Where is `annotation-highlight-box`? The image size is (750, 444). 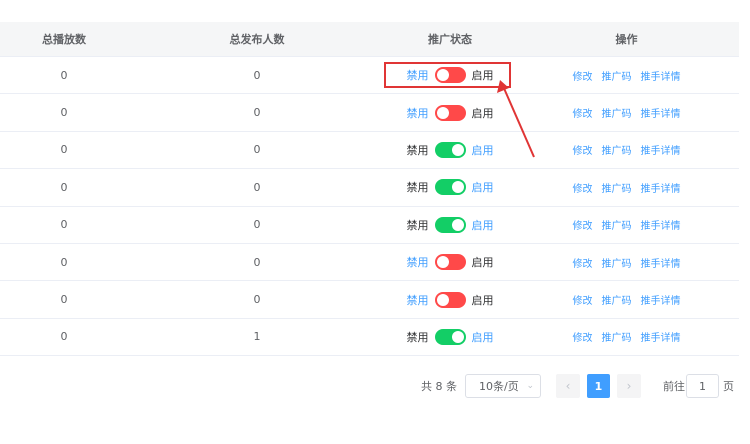 annotation-highlight-box is located at coordinates (447, 75).